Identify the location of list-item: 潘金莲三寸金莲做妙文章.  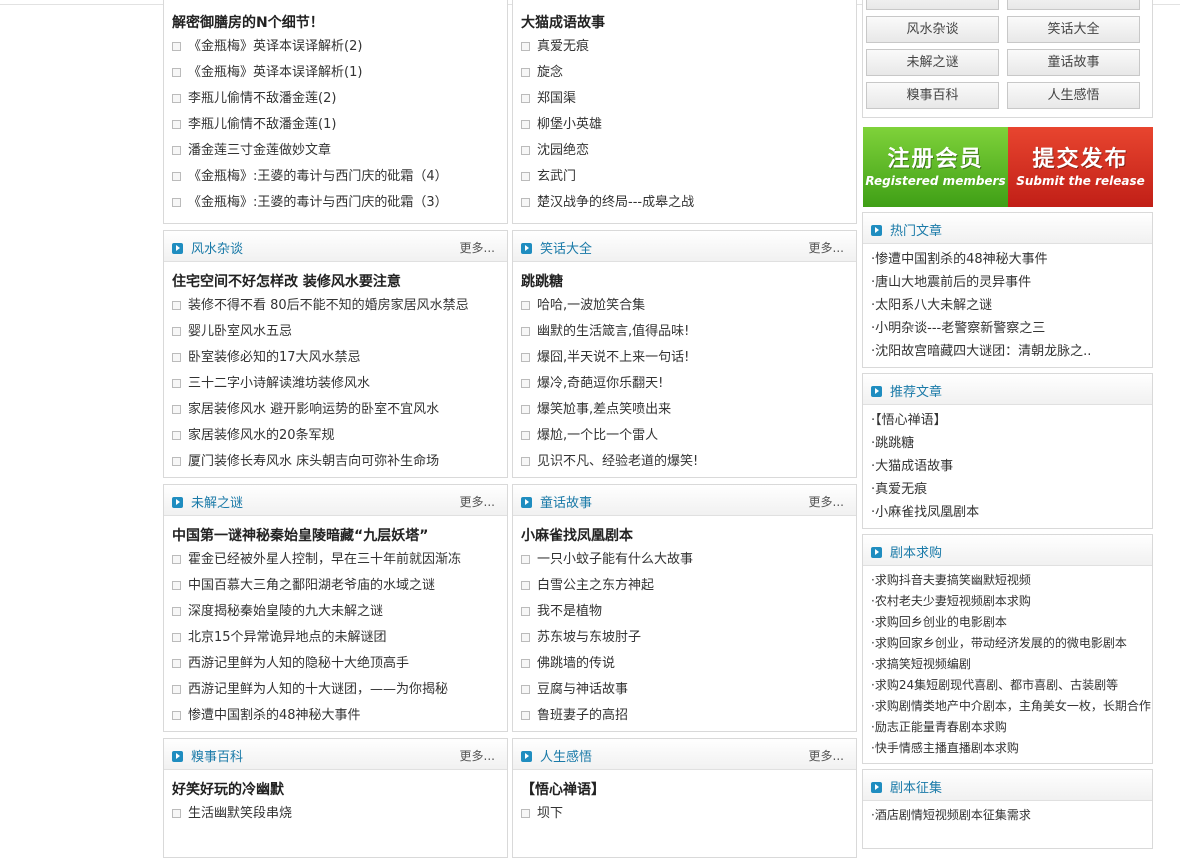
(335, 151).